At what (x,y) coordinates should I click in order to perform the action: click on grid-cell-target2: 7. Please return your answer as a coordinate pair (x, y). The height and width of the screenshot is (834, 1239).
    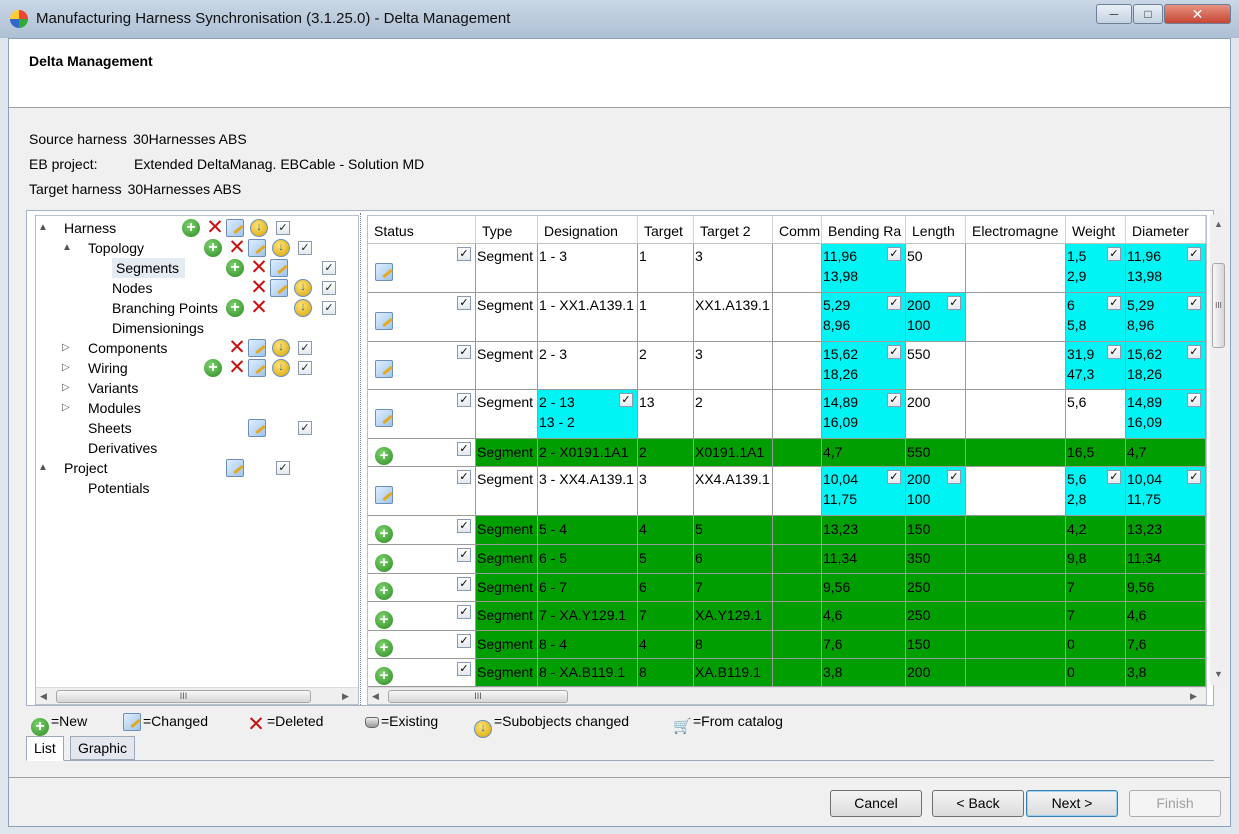
    Looking at the image, I should click on (733, 588).